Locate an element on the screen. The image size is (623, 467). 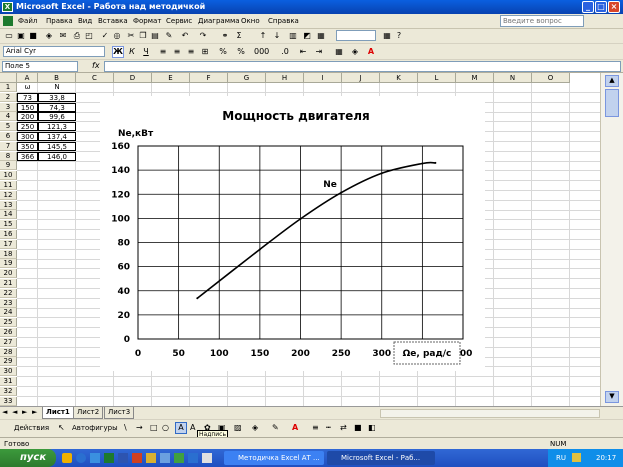
row-header-12: 12 is located at coordinates (8, 195).